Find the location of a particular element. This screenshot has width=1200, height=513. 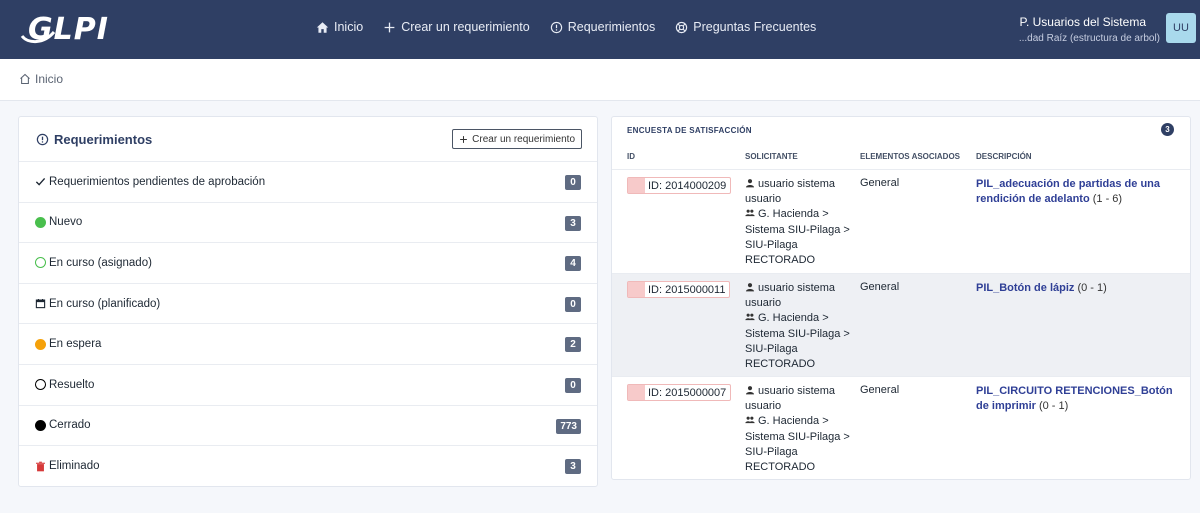

survey-title: ENCUESTA DE SATISFACCIÓN is located at coordinates (689, 130).